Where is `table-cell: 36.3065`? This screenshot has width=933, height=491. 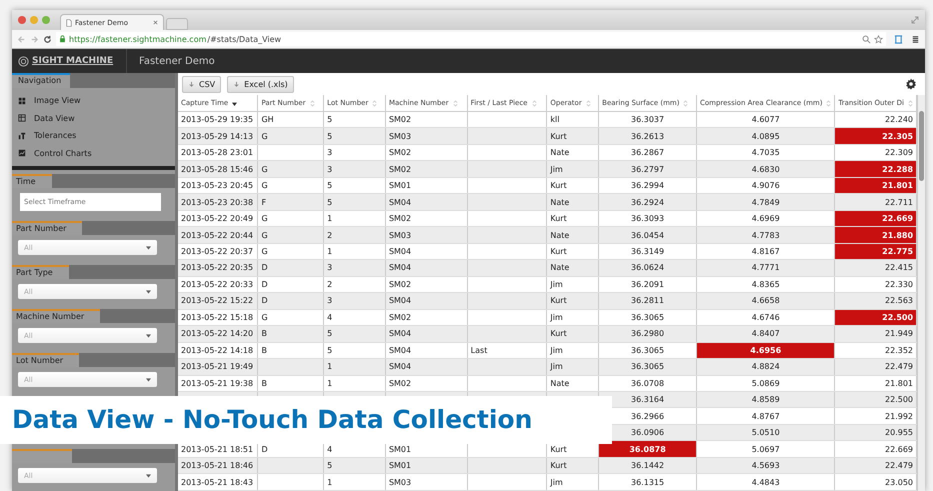
table-cell: 36.3065 is located at coordinates (647, 366).